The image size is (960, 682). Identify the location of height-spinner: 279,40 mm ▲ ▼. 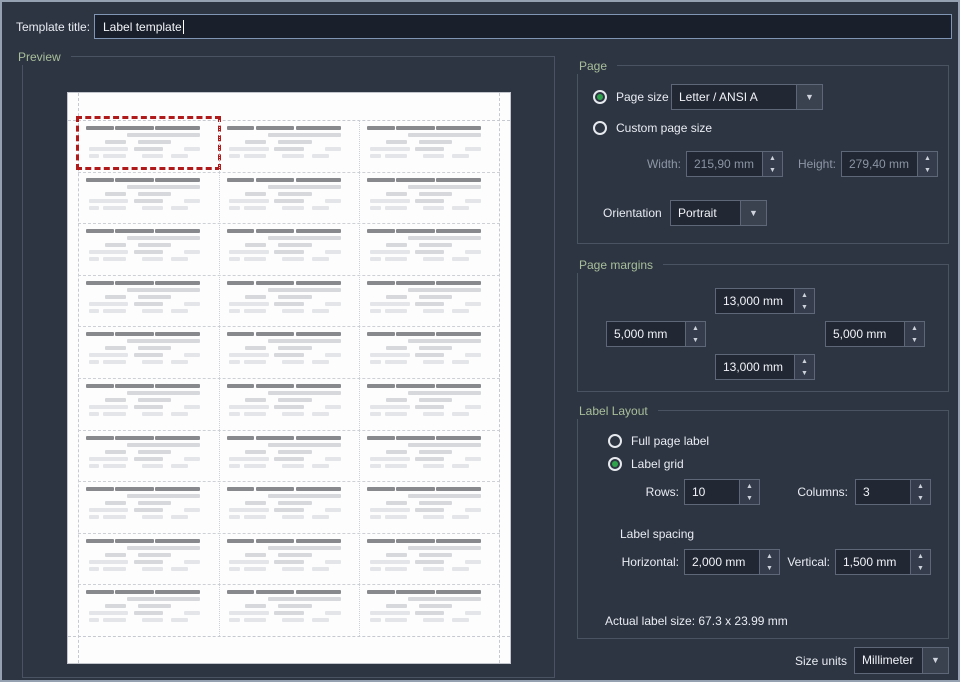
(889, 164).